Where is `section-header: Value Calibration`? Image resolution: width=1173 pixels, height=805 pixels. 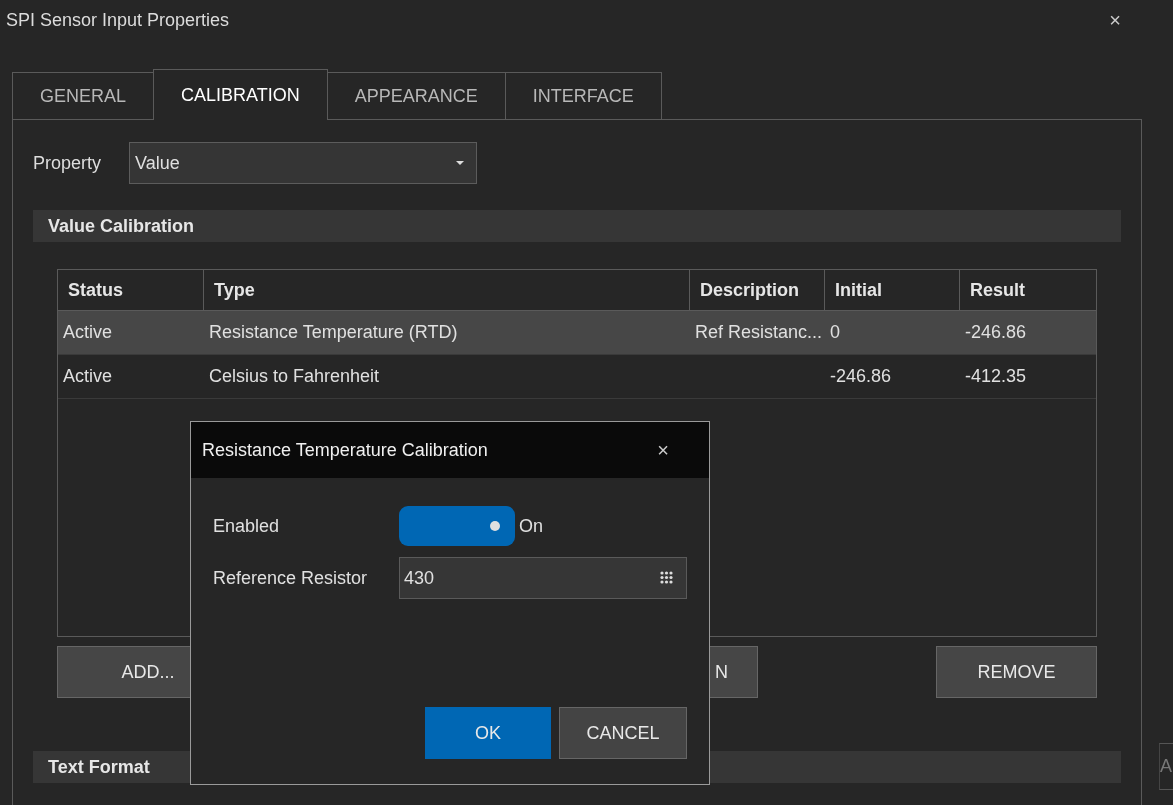 section-header: Value Calibration is located at coordinates (577, 226).